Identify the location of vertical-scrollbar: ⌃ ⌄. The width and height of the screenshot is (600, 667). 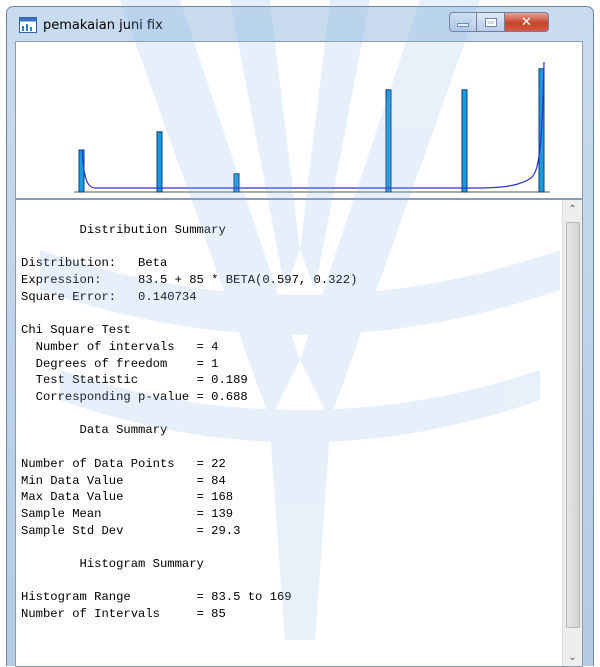
(572, 433).